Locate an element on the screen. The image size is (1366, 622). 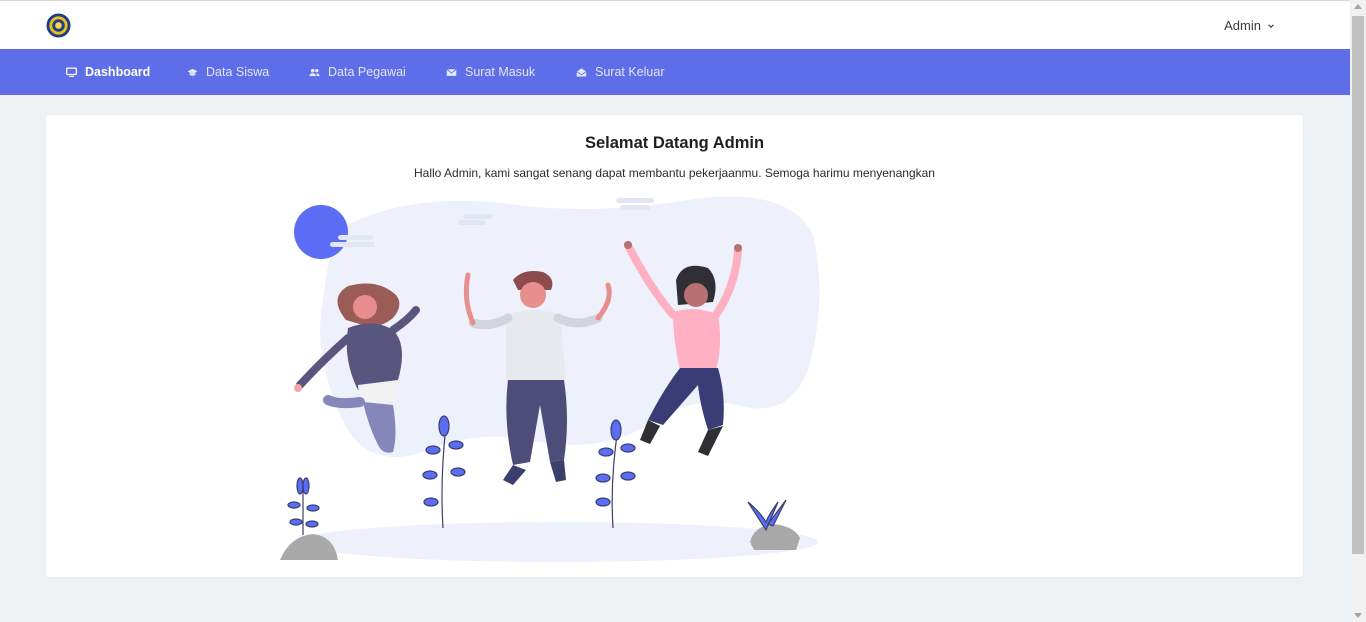
graduation-cap-icon is located at coordinates (192, 72).